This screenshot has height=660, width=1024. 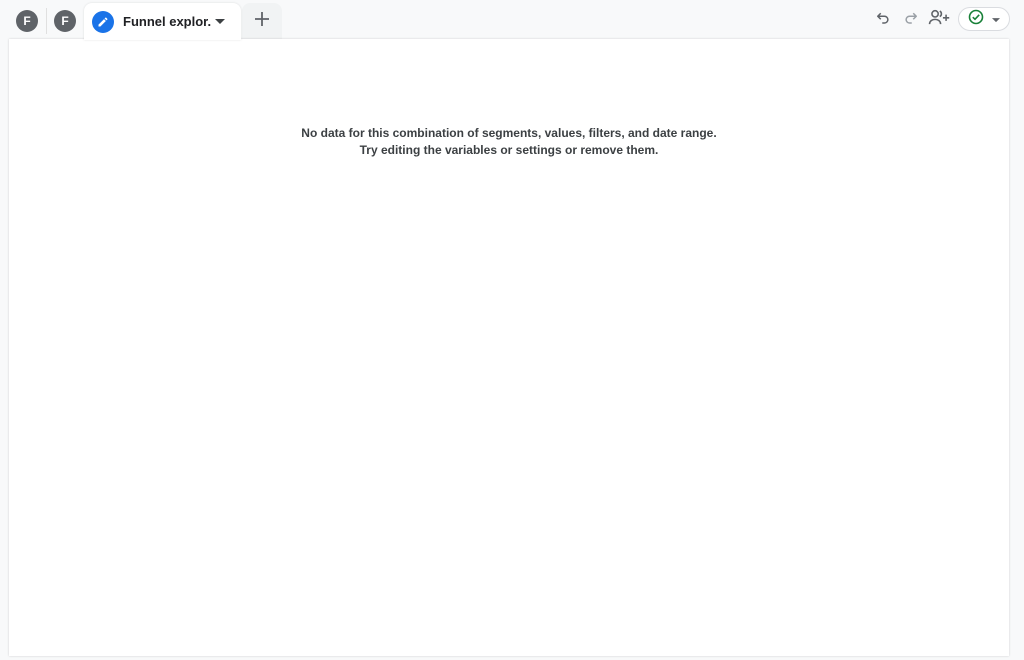 I want to click on check-circle-icon, so click(x=976, y=19).